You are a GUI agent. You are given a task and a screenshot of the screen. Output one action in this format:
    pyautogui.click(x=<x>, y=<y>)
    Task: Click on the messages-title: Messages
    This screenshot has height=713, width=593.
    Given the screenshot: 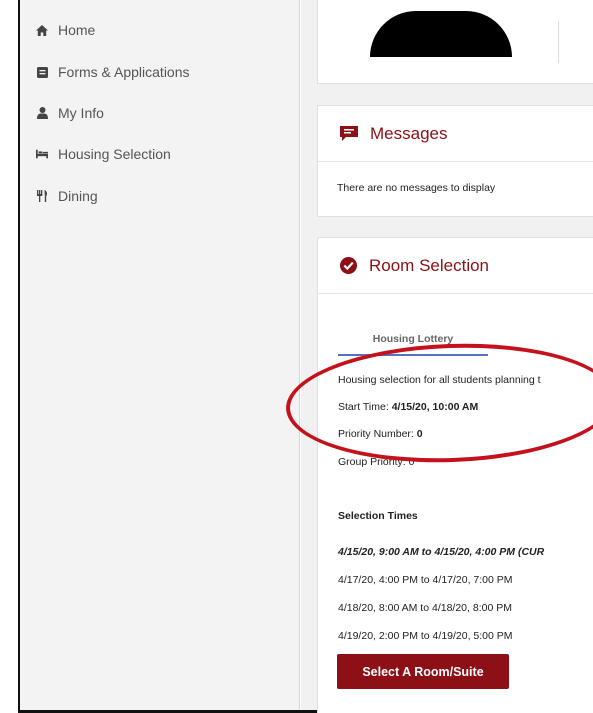 What is the action you would take?
    pyautogui.click(x=409, y=133)
    